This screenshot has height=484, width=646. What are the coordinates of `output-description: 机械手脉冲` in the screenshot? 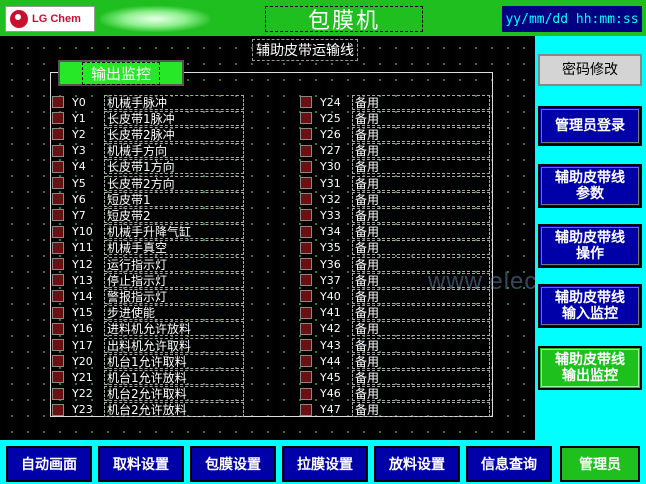 It's located at (174, 102).